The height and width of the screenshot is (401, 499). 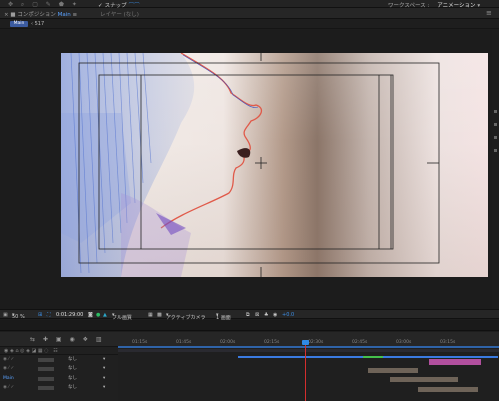 What do you see at coordinates (90, 315) in the screenshot?
I see `snapshot-icon: ◙` at bounding box center [90, 315].